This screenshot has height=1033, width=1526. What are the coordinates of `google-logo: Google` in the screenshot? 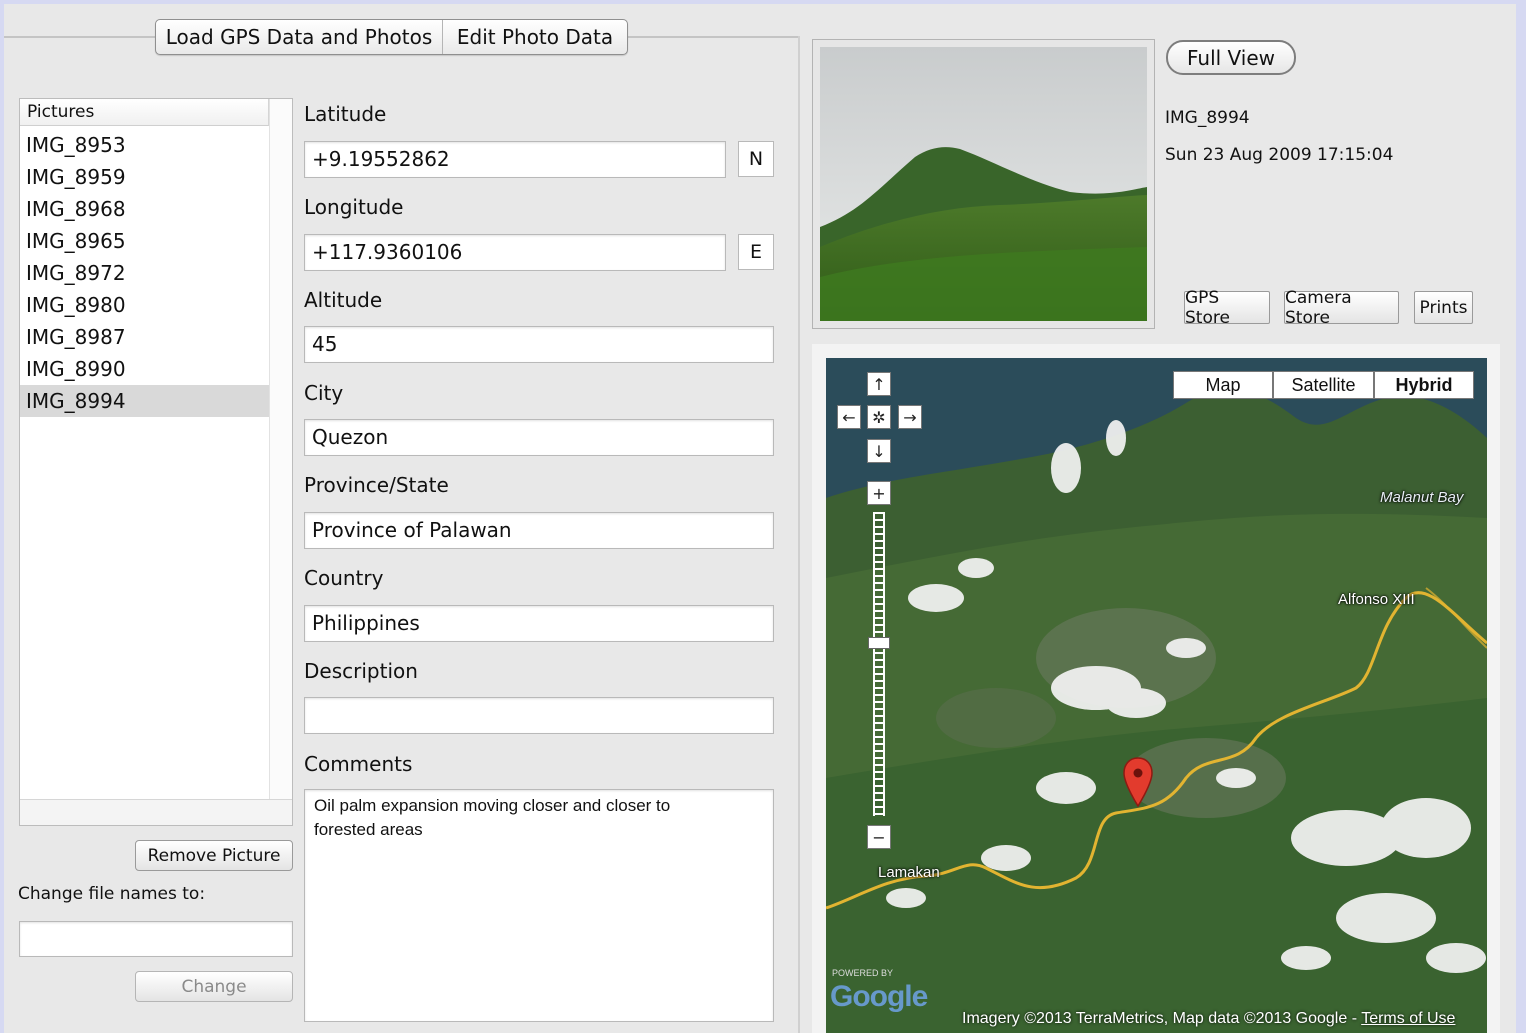 It's located at (879, 997).